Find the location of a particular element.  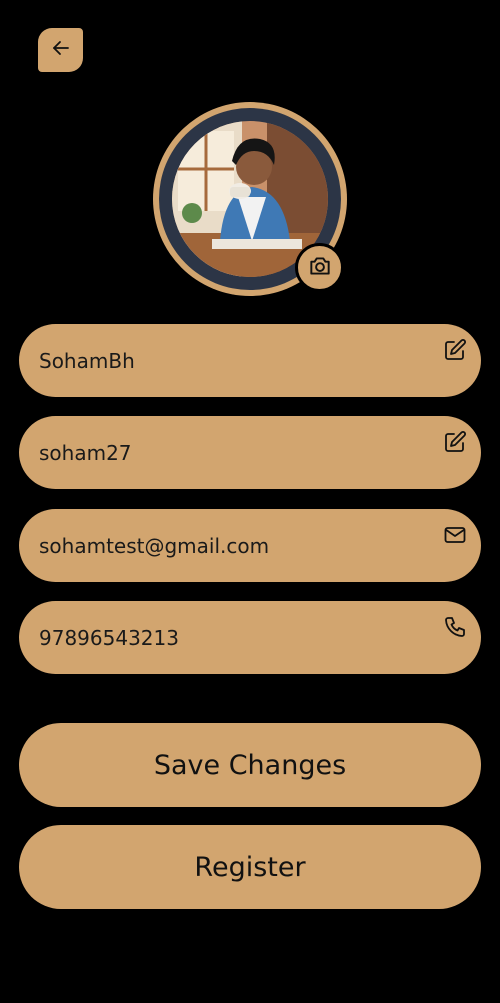

phone-icon is located at coordinates (455, 627).